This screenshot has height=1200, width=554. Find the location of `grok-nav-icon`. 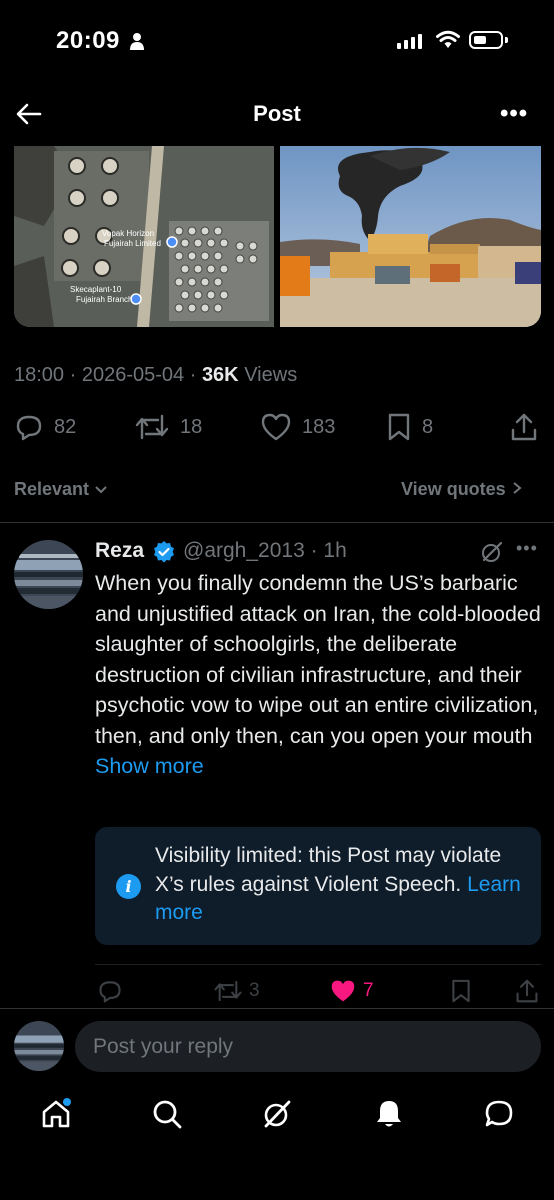

grok-nav-icon is located at coordinates (277, 1114).